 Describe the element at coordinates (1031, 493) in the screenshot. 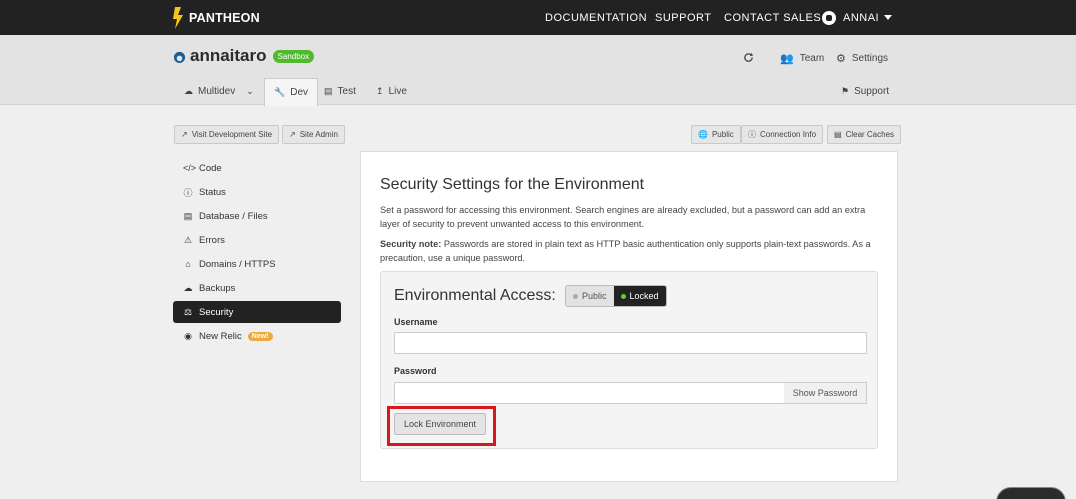

I see `help-button` at that location.